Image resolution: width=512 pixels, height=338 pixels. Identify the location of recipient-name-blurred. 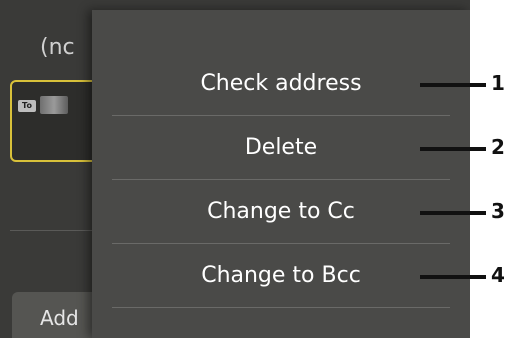
(54, 105).